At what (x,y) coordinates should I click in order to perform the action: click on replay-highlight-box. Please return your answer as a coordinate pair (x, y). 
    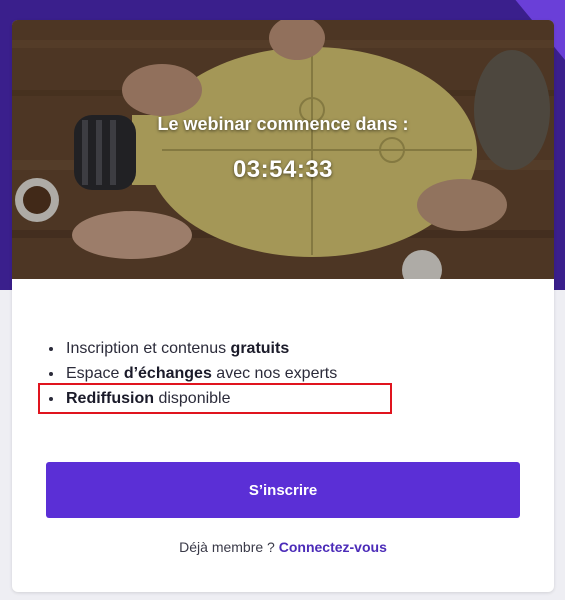
    Looking at the image, I should click on (215, 398).